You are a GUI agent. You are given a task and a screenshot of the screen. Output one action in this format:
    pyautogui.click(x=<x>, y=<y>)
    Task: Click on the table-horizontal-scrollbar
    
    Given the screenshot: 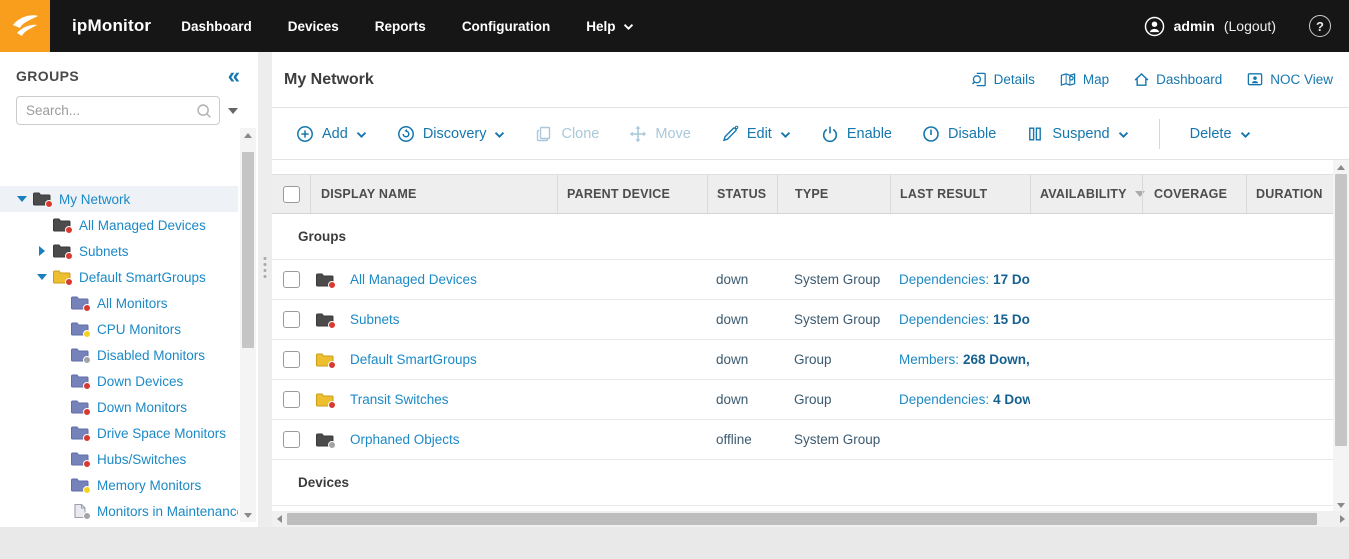 What is the action you would take?
    pyautogui.click(x=810, y=519)
    